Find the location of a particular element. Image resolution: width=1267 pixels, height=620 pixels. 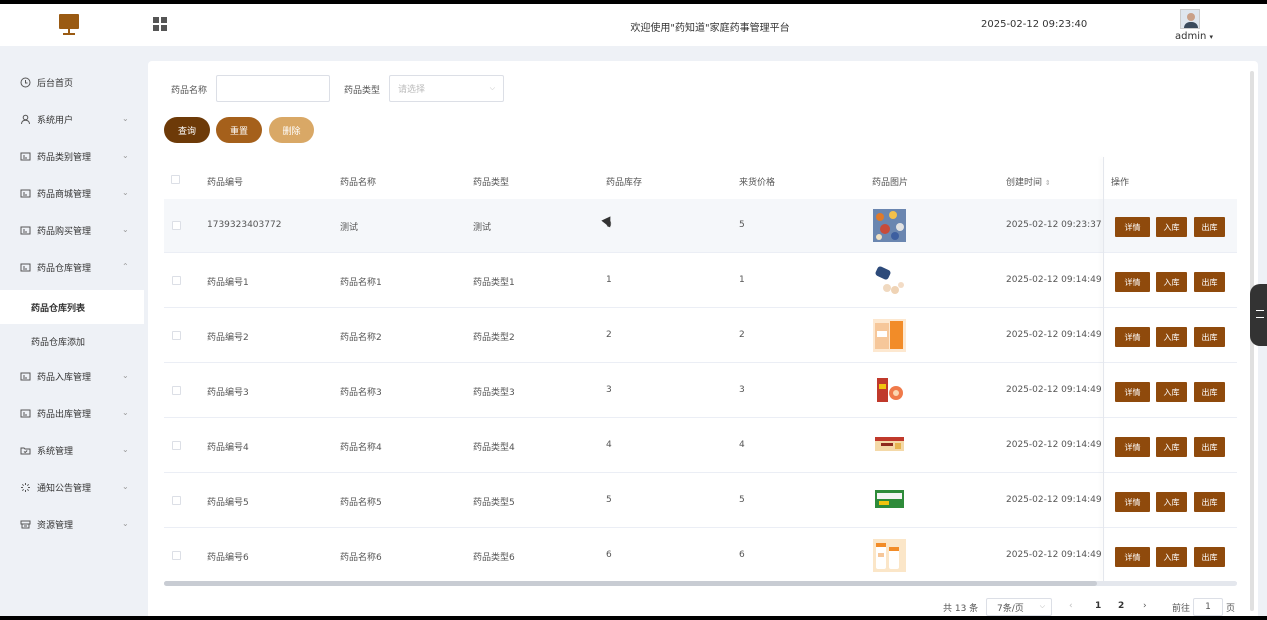

prev-page-icon: ‹ is located at coordinates (1071, 606).